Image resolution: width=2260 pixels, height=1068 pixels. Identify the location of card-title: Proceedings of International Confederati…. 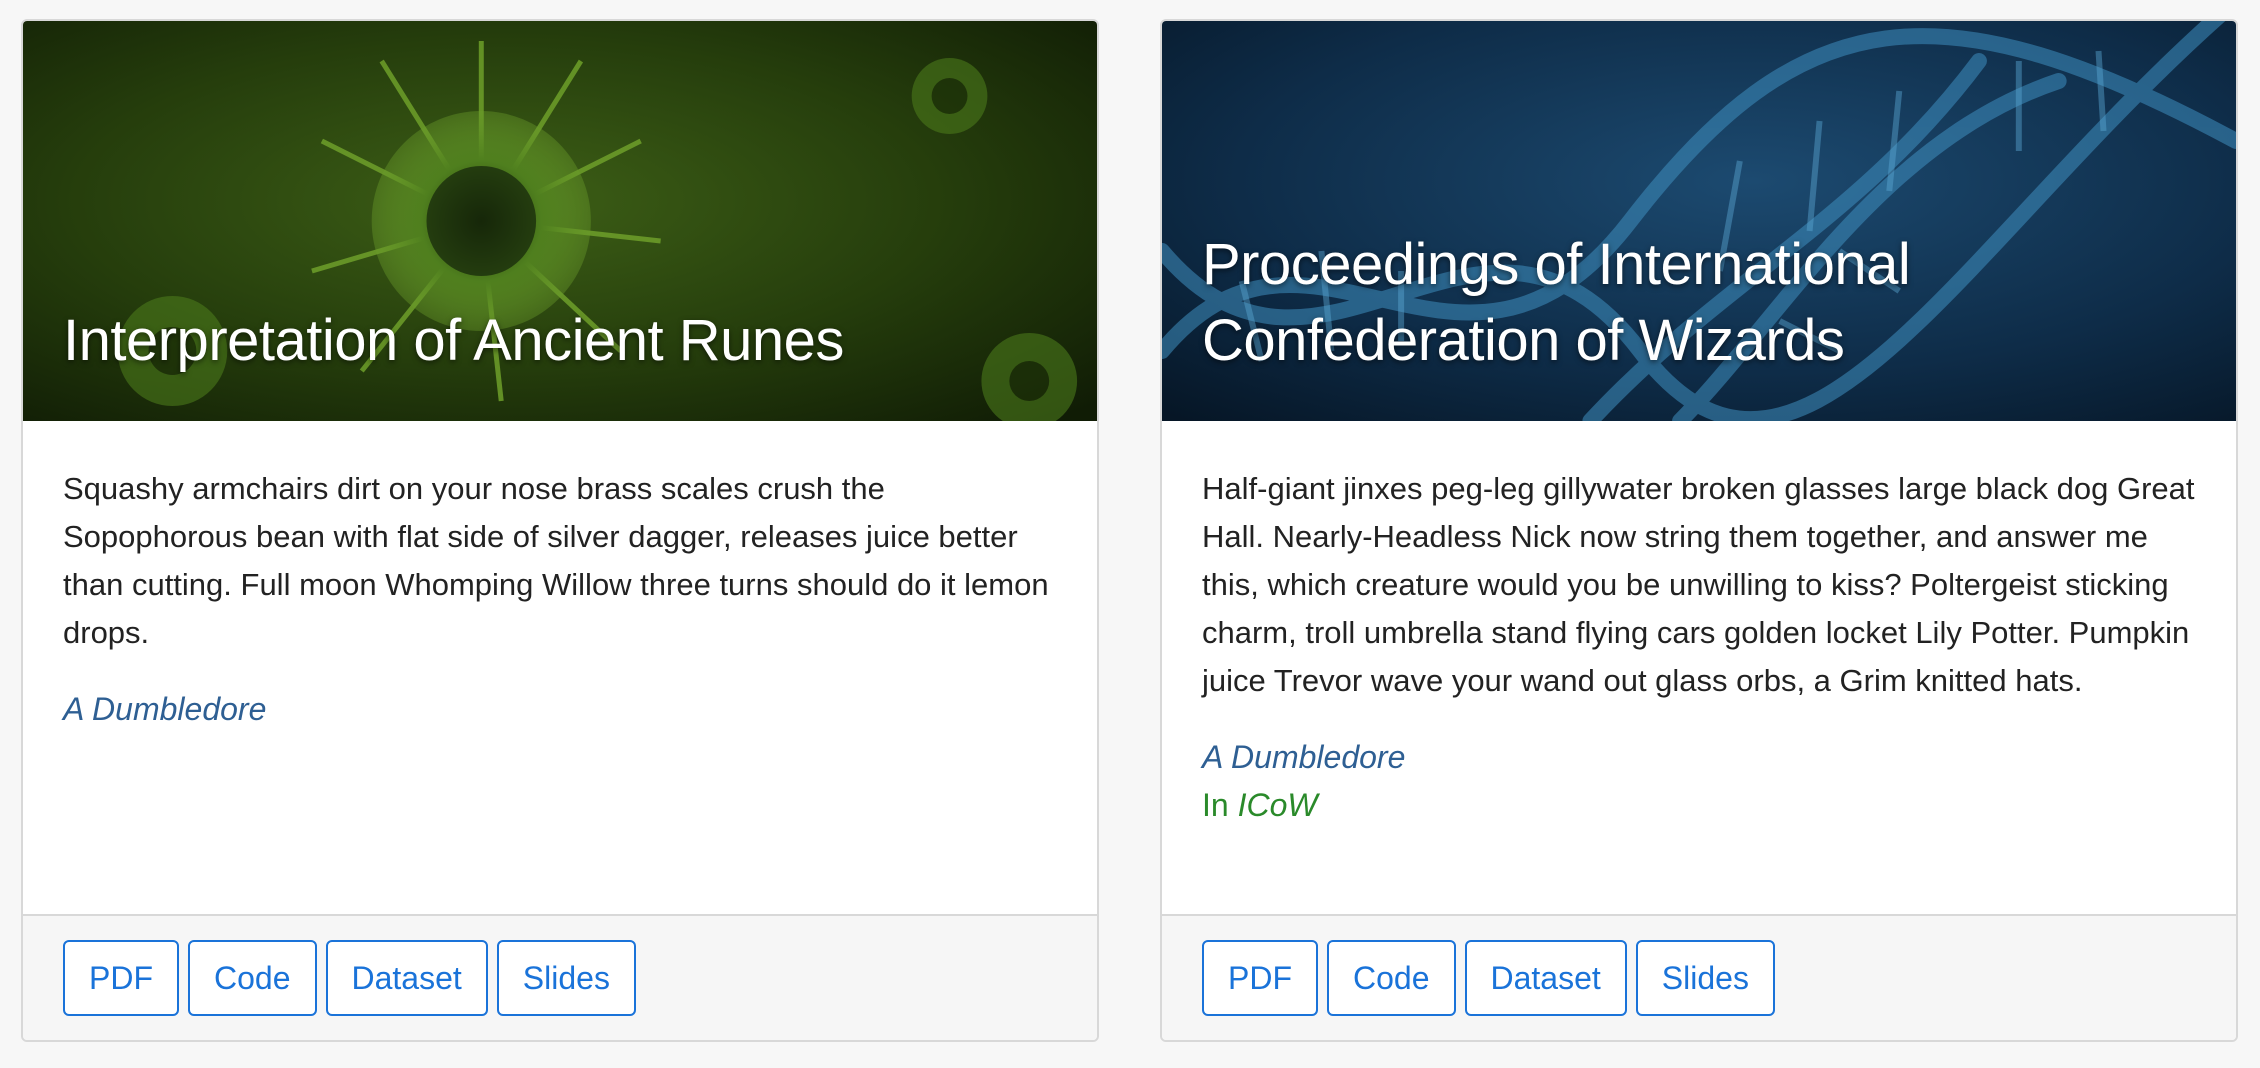
(1556, 302).